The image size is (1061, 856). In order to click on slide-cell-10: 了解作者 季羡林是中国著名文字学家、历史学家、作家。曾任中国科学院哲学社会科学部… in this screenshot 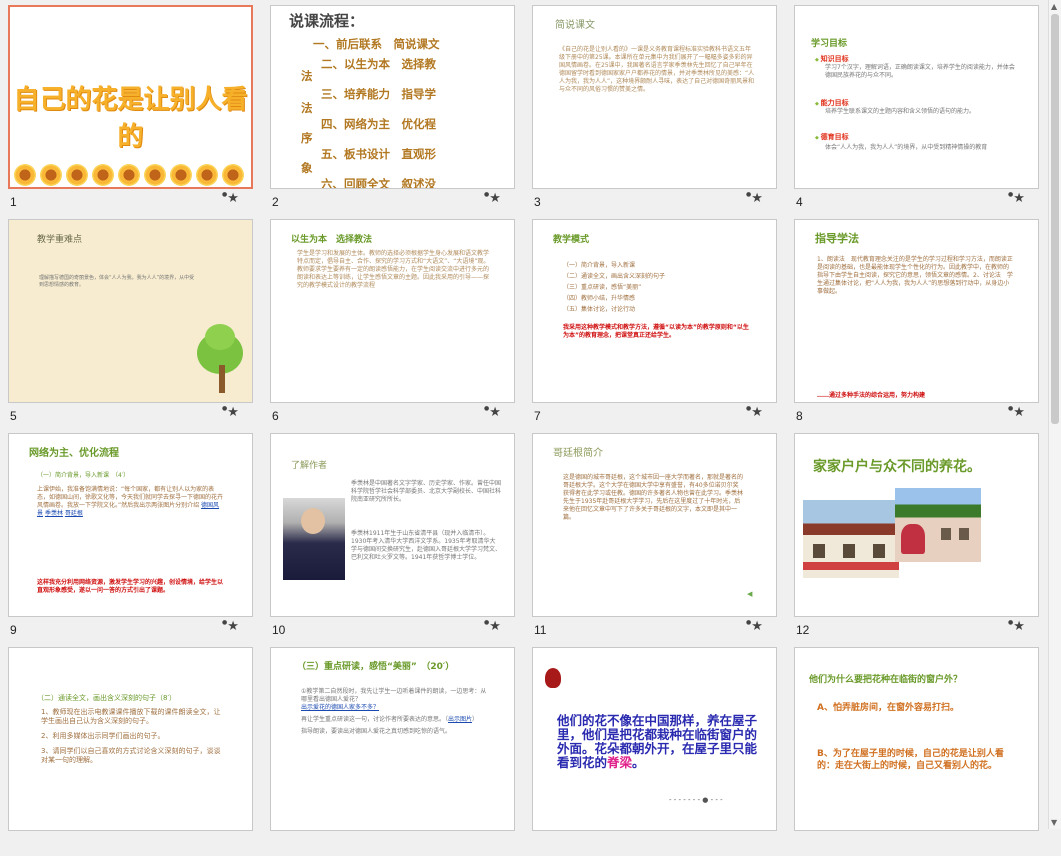, I will do `click(393, 535)`.